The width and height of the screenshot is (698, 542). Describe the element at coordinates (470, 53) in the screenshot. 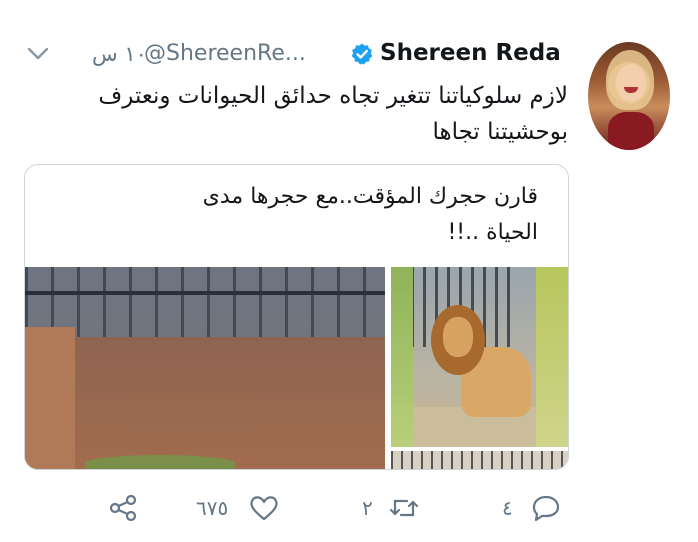

I see `author-name: Shereen Reda` at that location.